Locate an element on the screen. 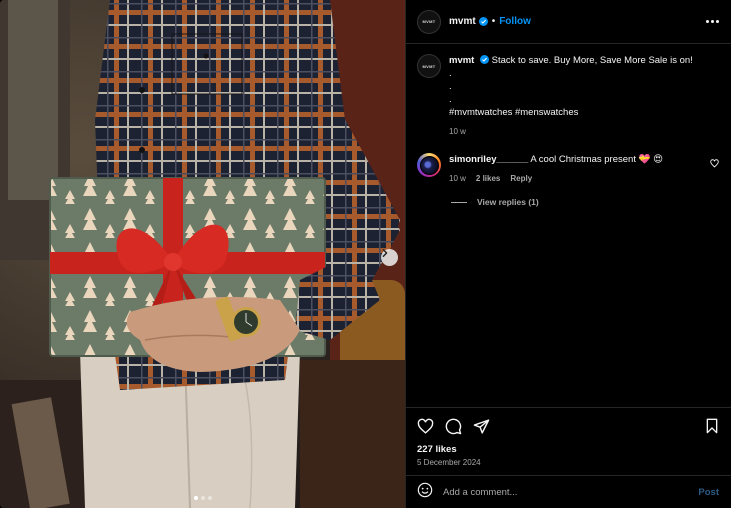 This screenshot has height=508, width=731. caption-author-avatar: MVMT is located at coordinates (429, 66).